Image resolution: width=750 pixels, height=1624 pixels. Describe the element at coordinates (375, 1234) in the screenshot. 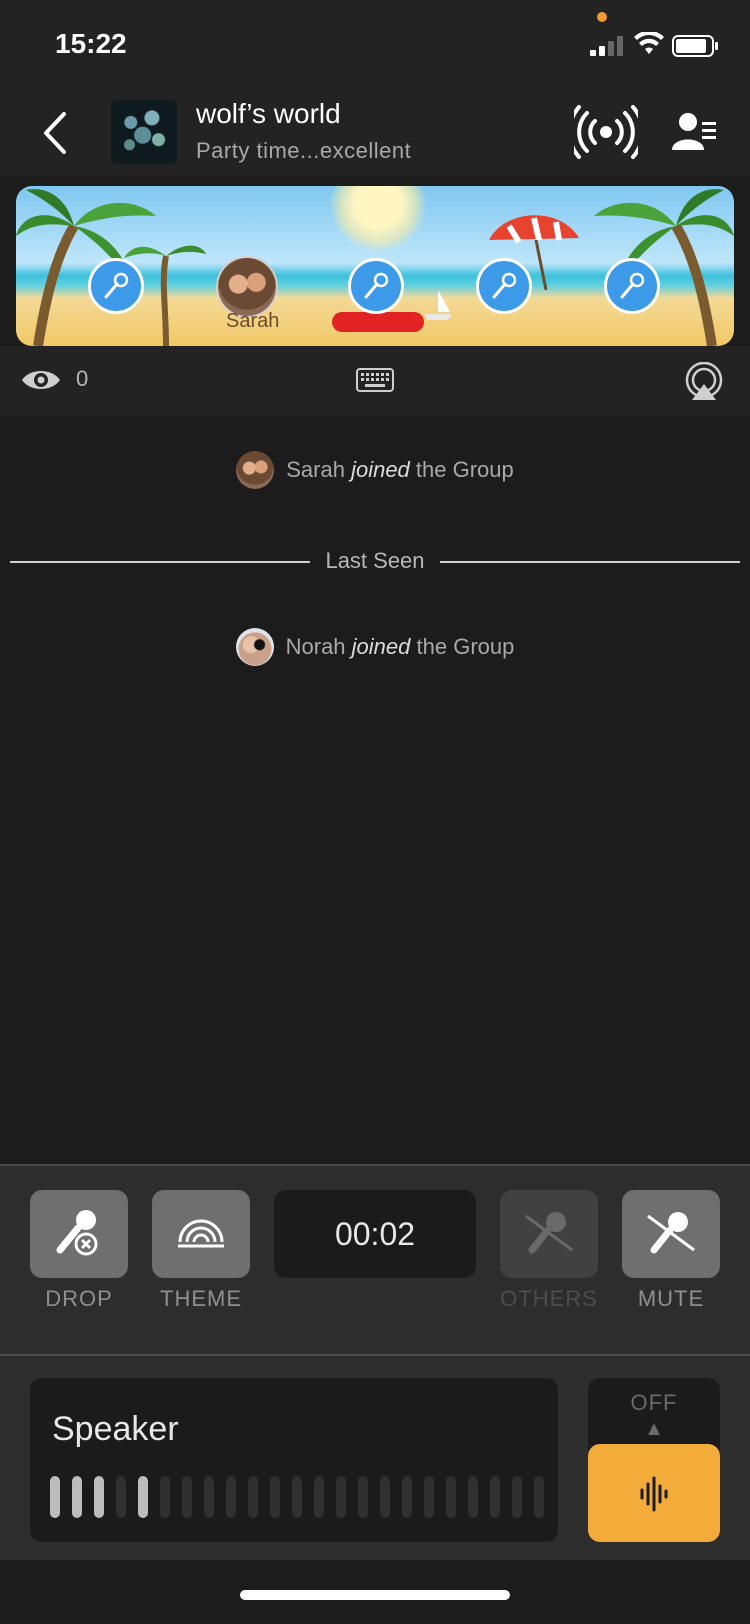

I see `call-timer: 00:02` at that location.